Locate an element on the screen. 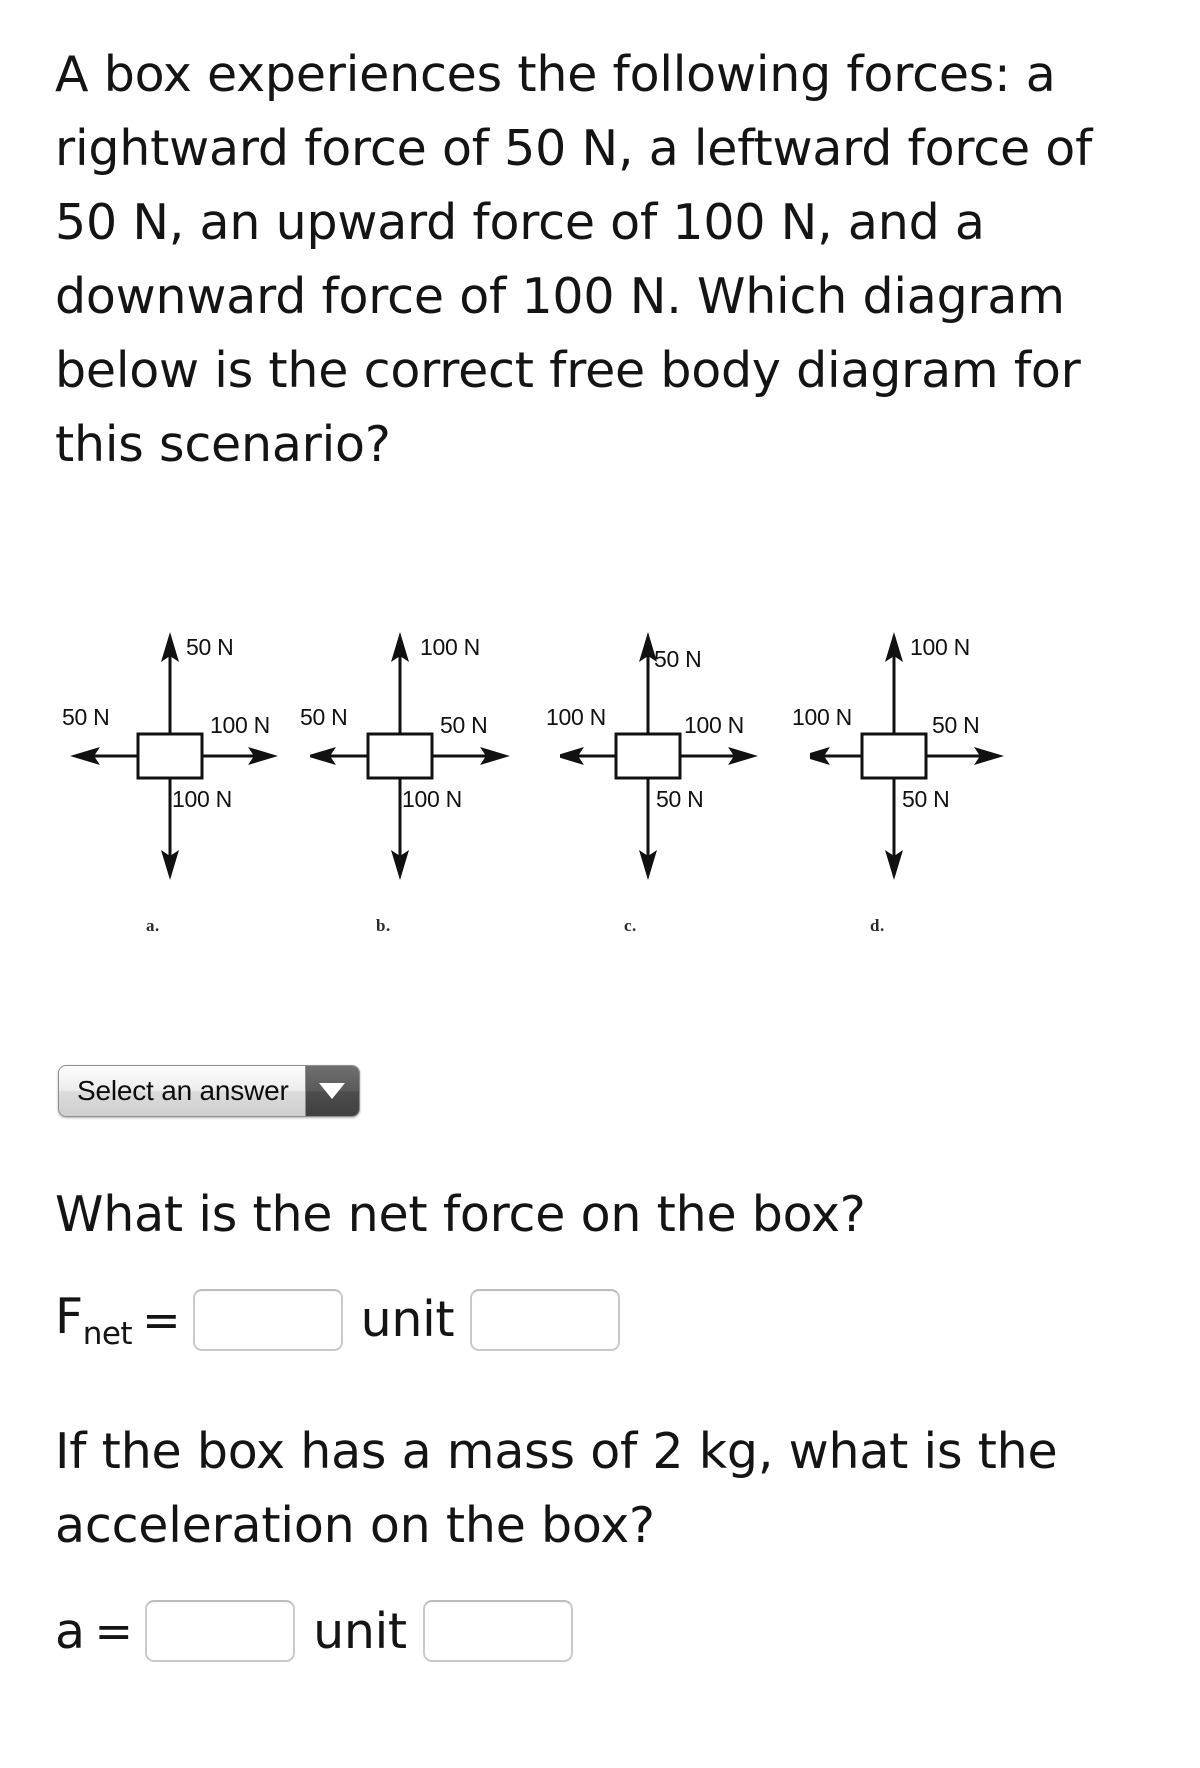 The width and height of the screenshot is (1200, 1768). fbd-a-drawing is located at coordinates (174, 756).